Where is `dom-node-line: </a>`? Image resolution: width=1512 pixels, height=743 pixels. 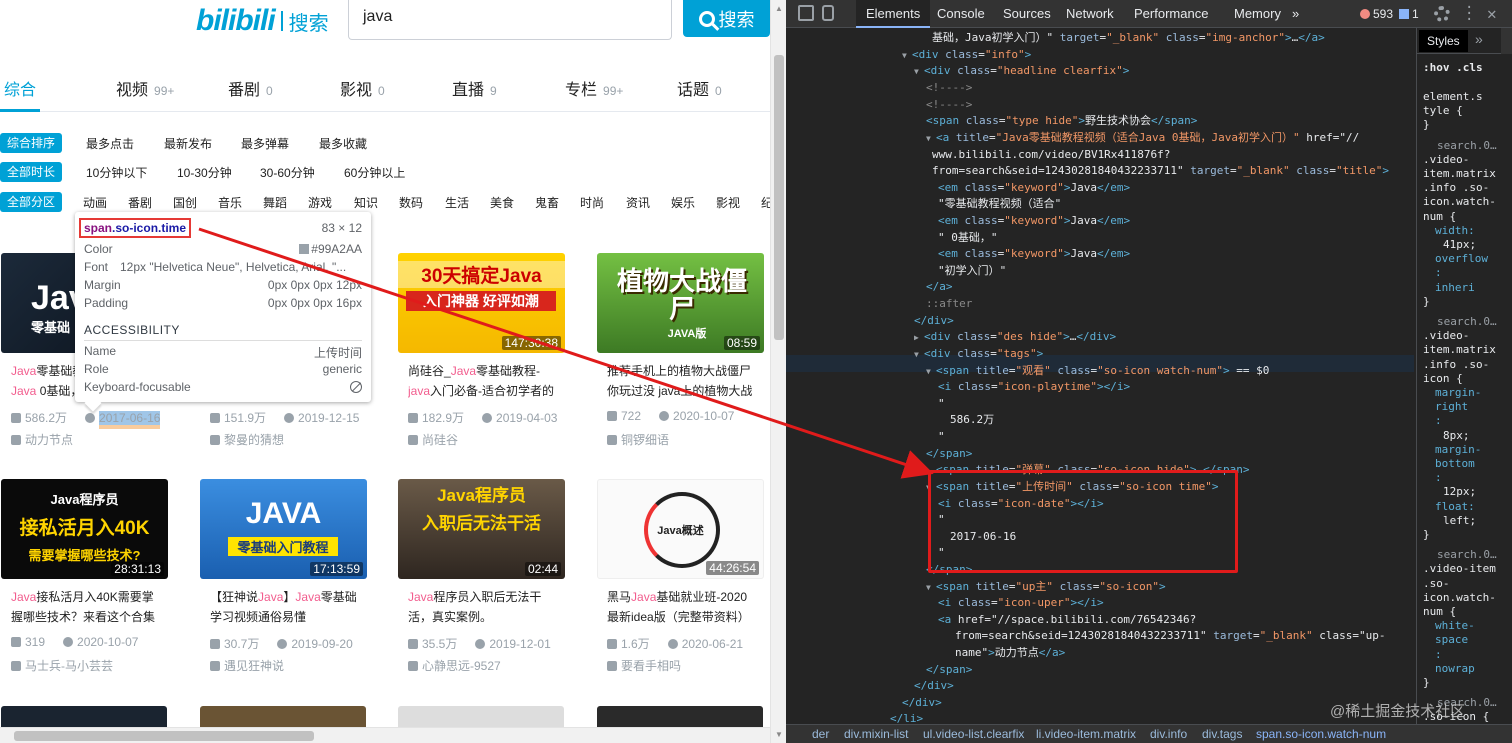
dom-node-line: </a> is located at coordinates (939, 287).